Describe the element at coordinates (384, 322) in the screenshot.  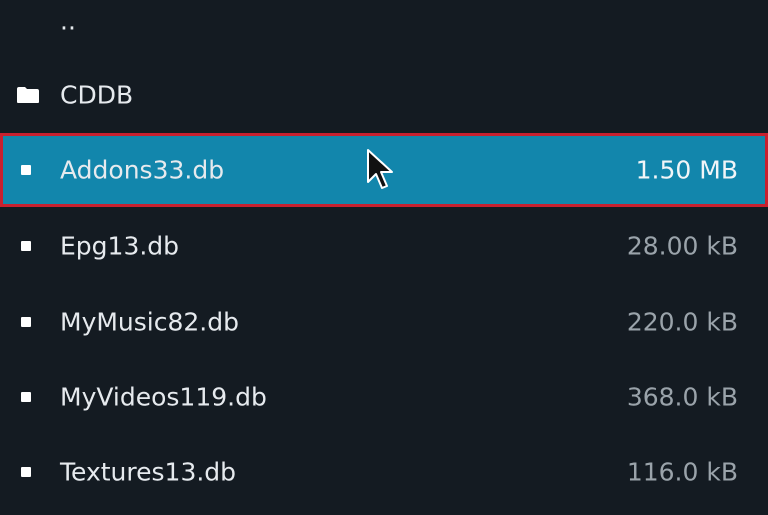
I see `list-item-file: MyMusic82.db 220.0 kB` at that location.